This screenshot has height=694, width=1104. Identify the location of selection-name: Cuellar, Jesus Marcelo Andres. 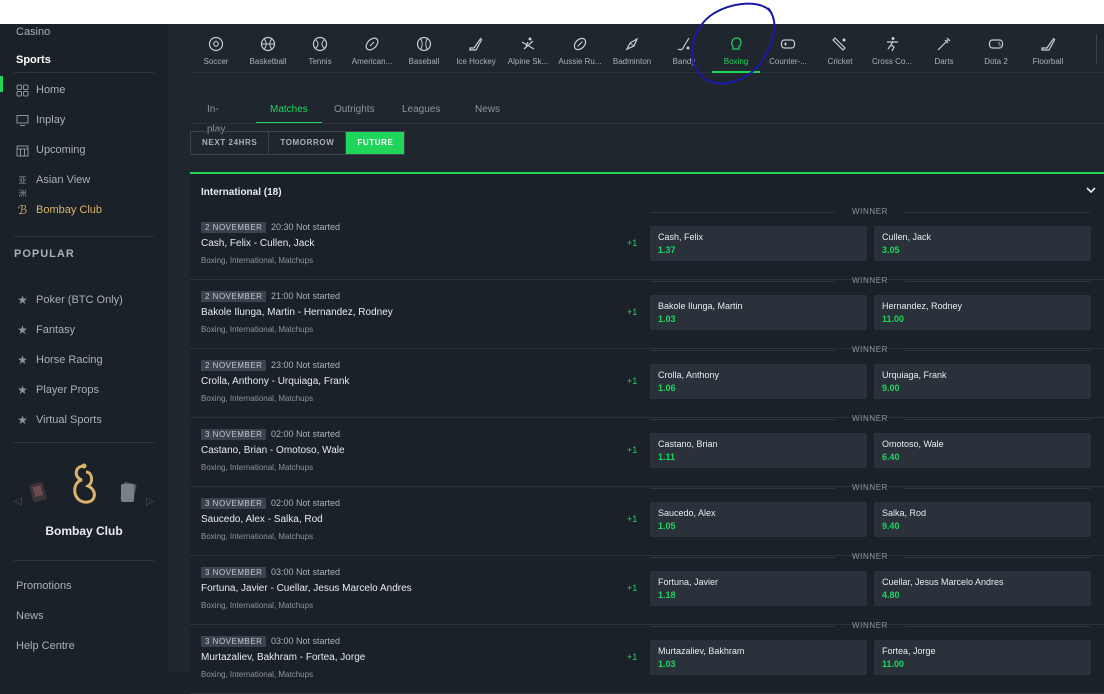
(943, 582).